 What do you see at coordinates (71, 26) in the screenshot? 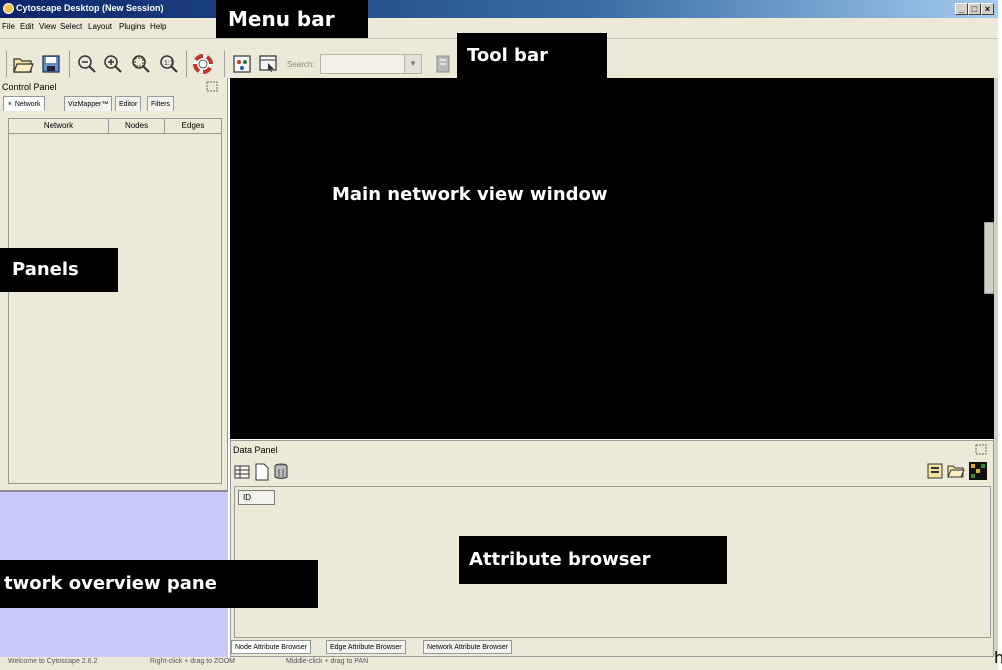
I see `menu-select: Select` at bounding box center [71, 26].